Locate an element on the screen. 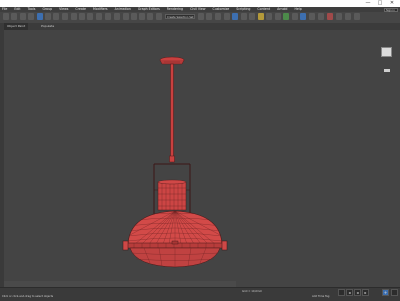  move-icon is located at coordinates (74, 16).